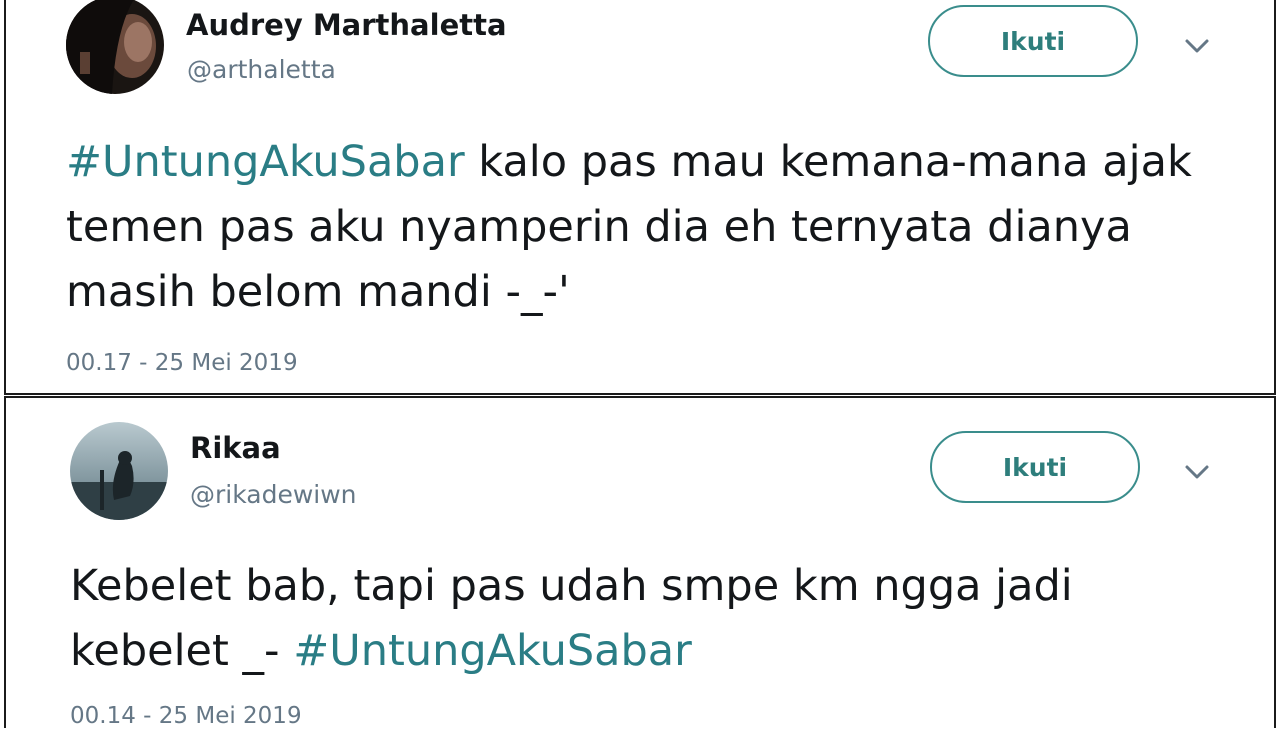 Image resolution: width=1280 pixels, height=729 pixels. What do you see at coordinates (182, 363) in the screenshot?
I see `tweet-timestamp: 00.17 - 25 Mei 2019` at bounding box center [182, 363].